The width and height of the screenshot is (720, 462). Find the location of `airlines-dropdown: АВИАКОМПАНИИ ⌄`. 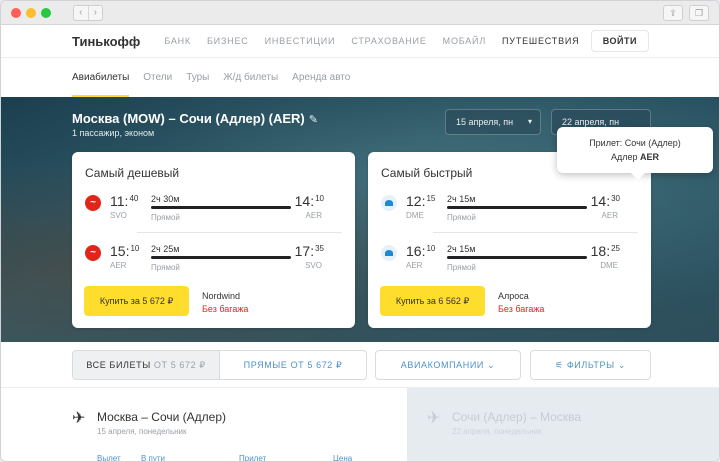

airlines-dropdown: АВИАКОМПАНИИ ⌄ is located at coordinates (448, 365).